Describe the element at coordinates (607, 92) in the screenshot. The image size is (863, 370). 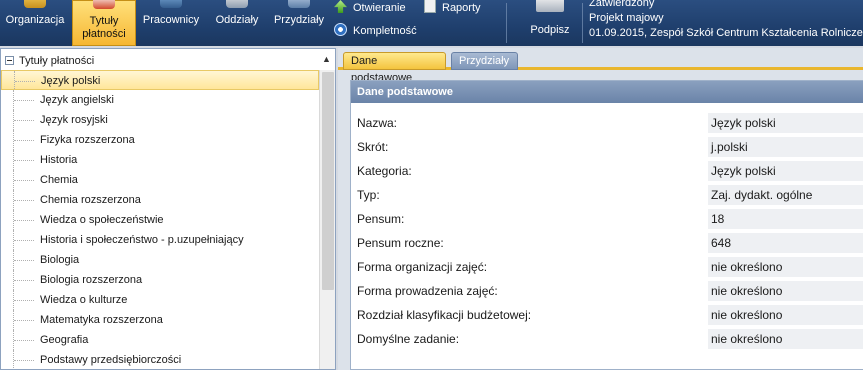
I see `section-header: Dane podstawowe` at that location.